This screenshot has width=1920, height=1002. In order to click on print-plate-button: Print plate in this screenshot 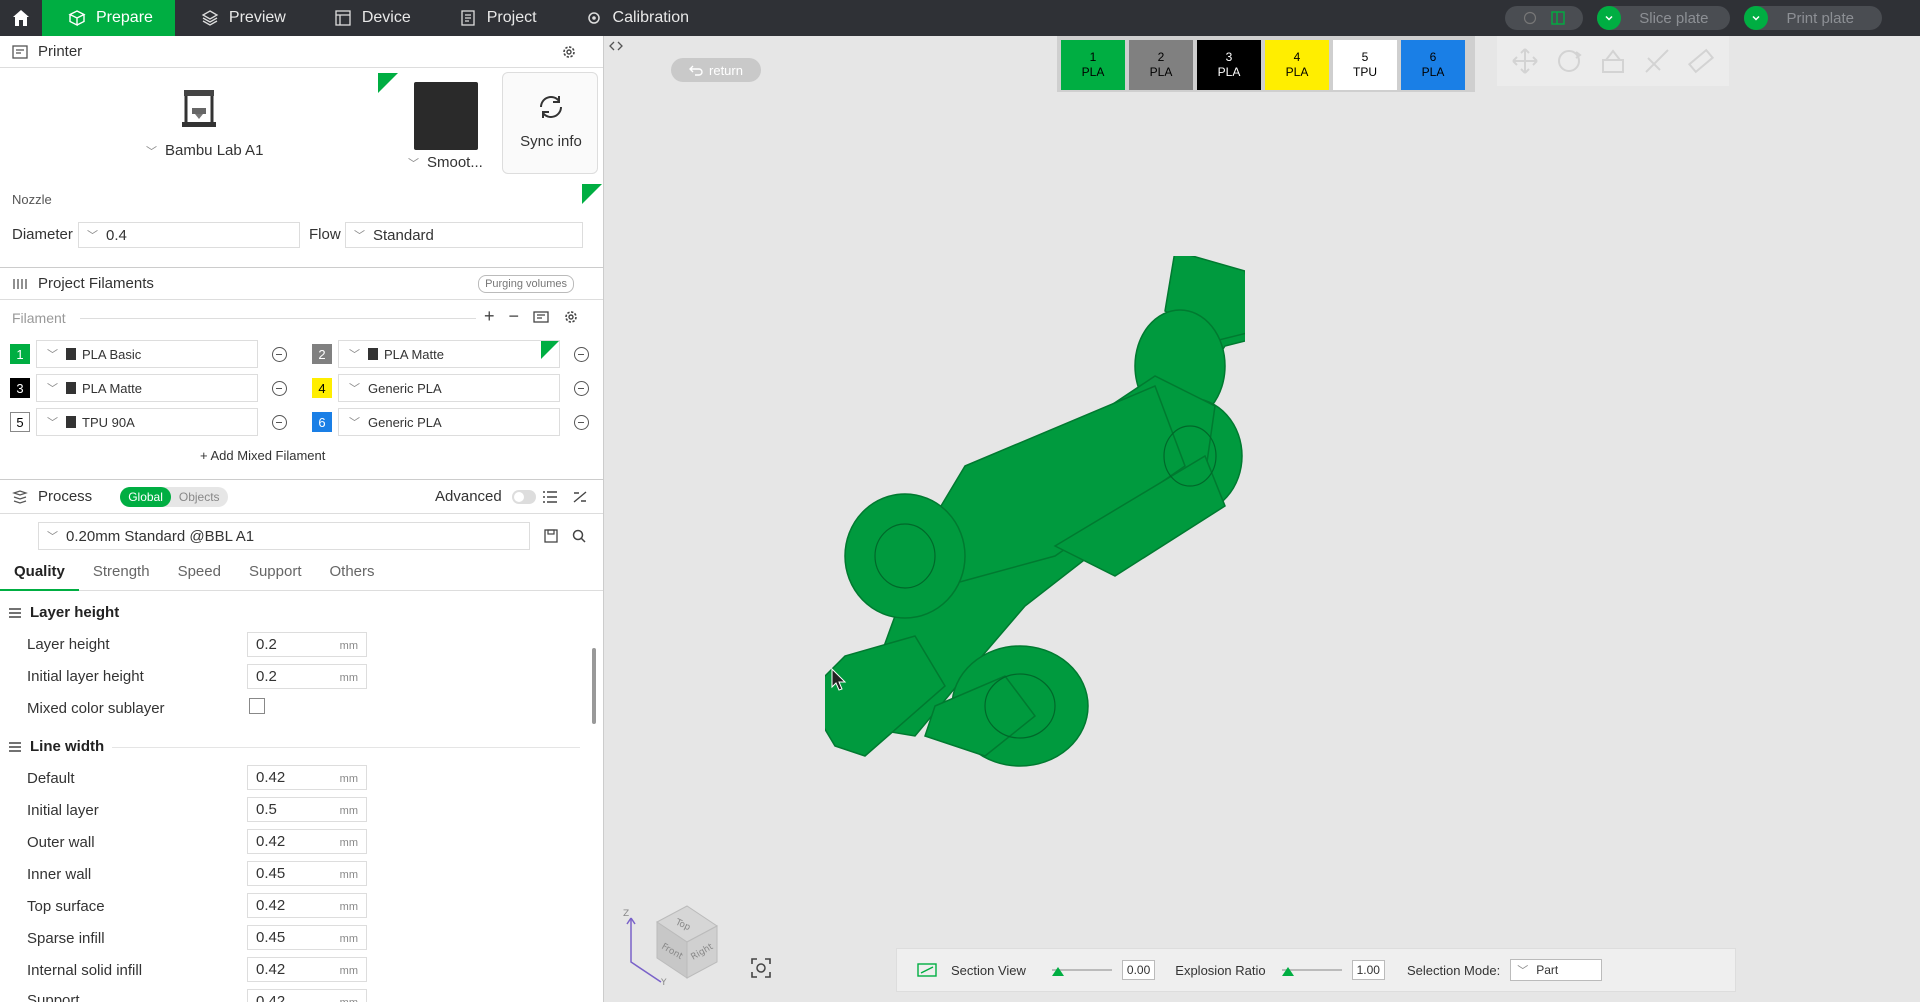, I will do `click(1813, 18)`.